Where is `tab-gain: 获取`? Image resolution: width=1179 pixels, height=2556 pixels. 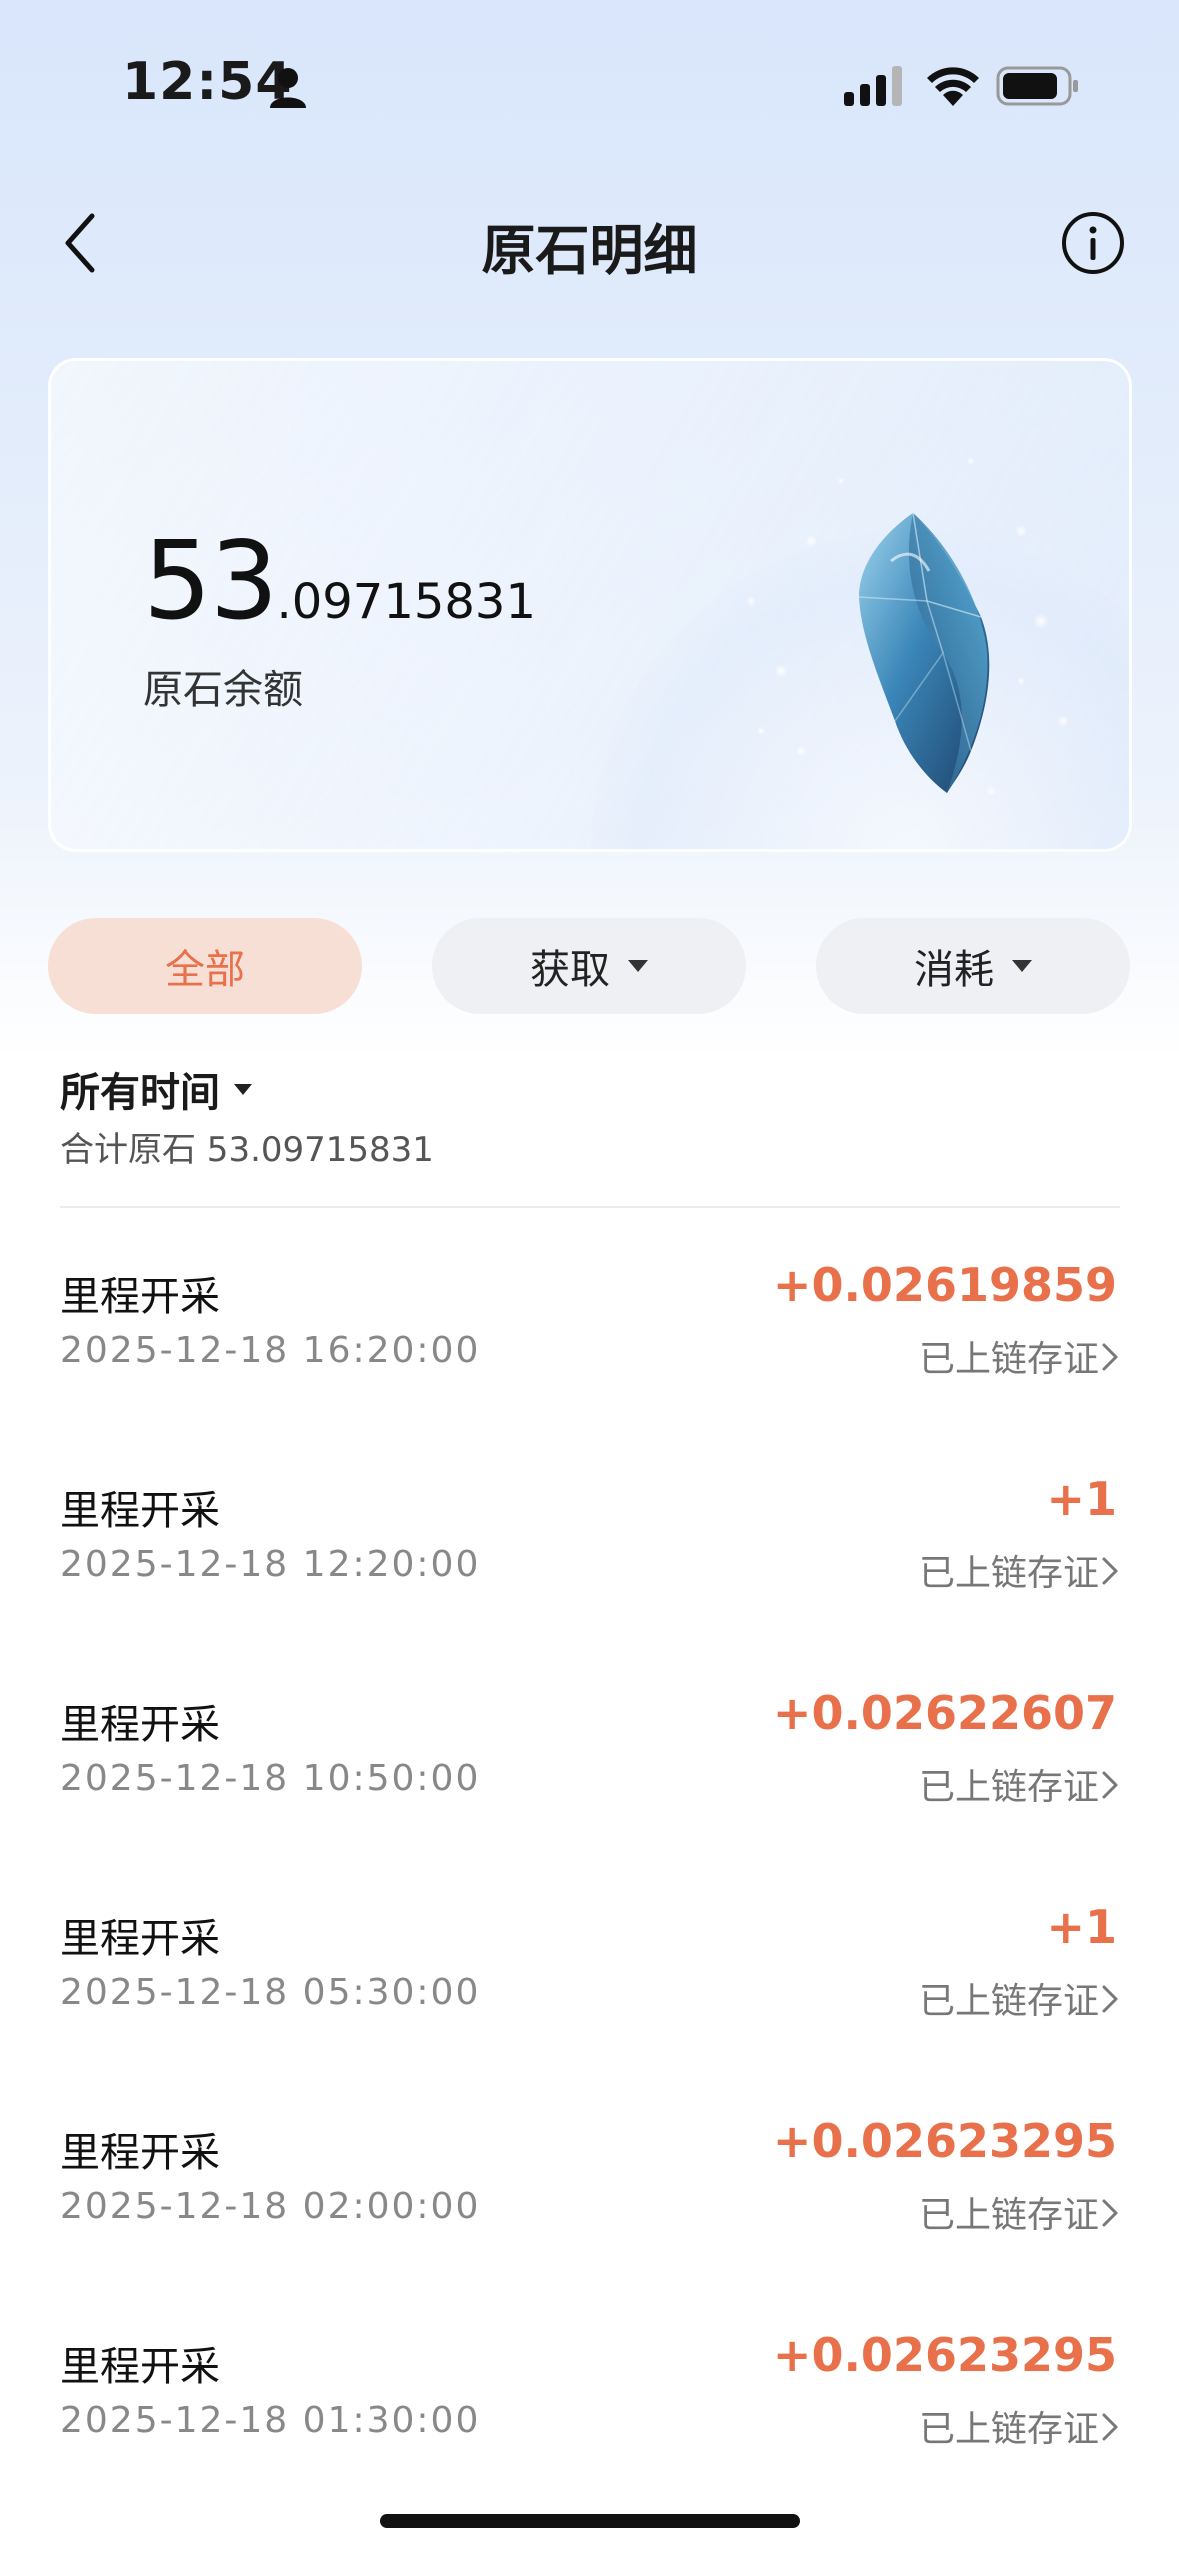
tab-gain: 获取 is located at coordinates (589, 966).